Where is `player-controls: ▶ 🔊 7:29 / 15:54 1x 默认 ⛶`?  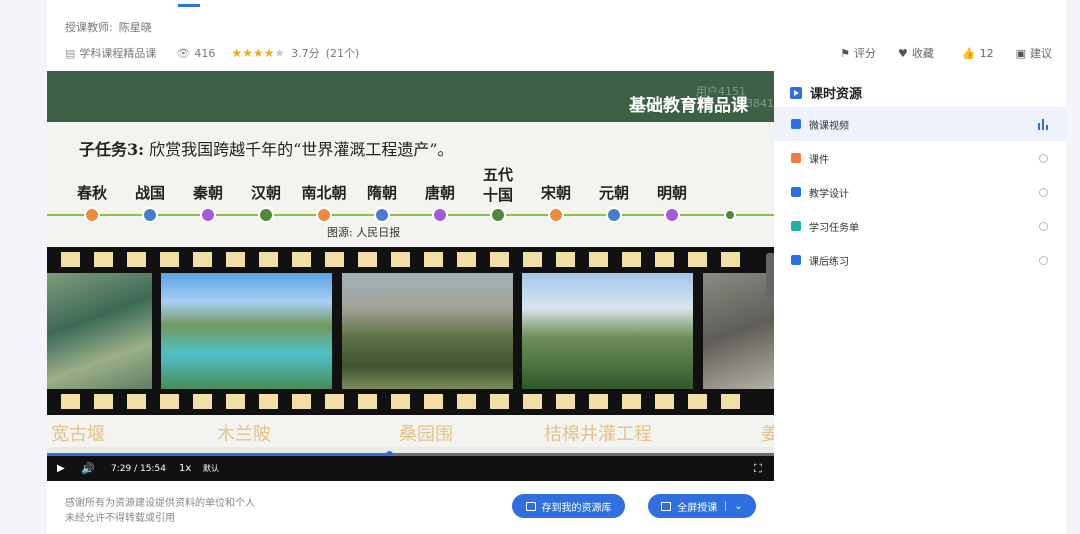
player-controls: ▶ 🔊 7:29 / 15:54 1x 默认 ⛶ is located at coordinates (410, 468).